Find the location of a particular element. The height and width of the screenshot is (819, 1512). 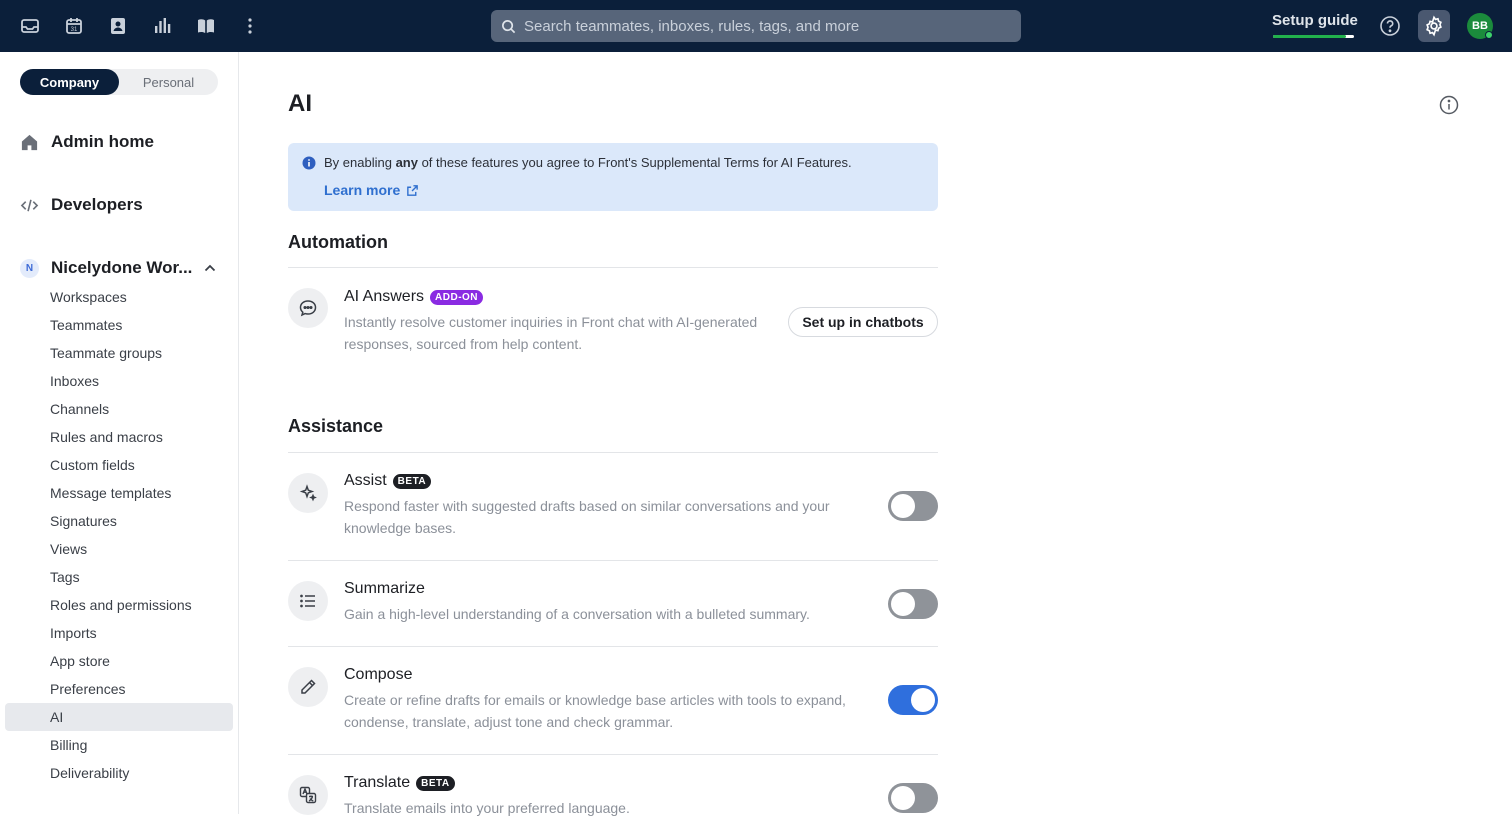

summarize-toggle is located at coordinates (913, 604).